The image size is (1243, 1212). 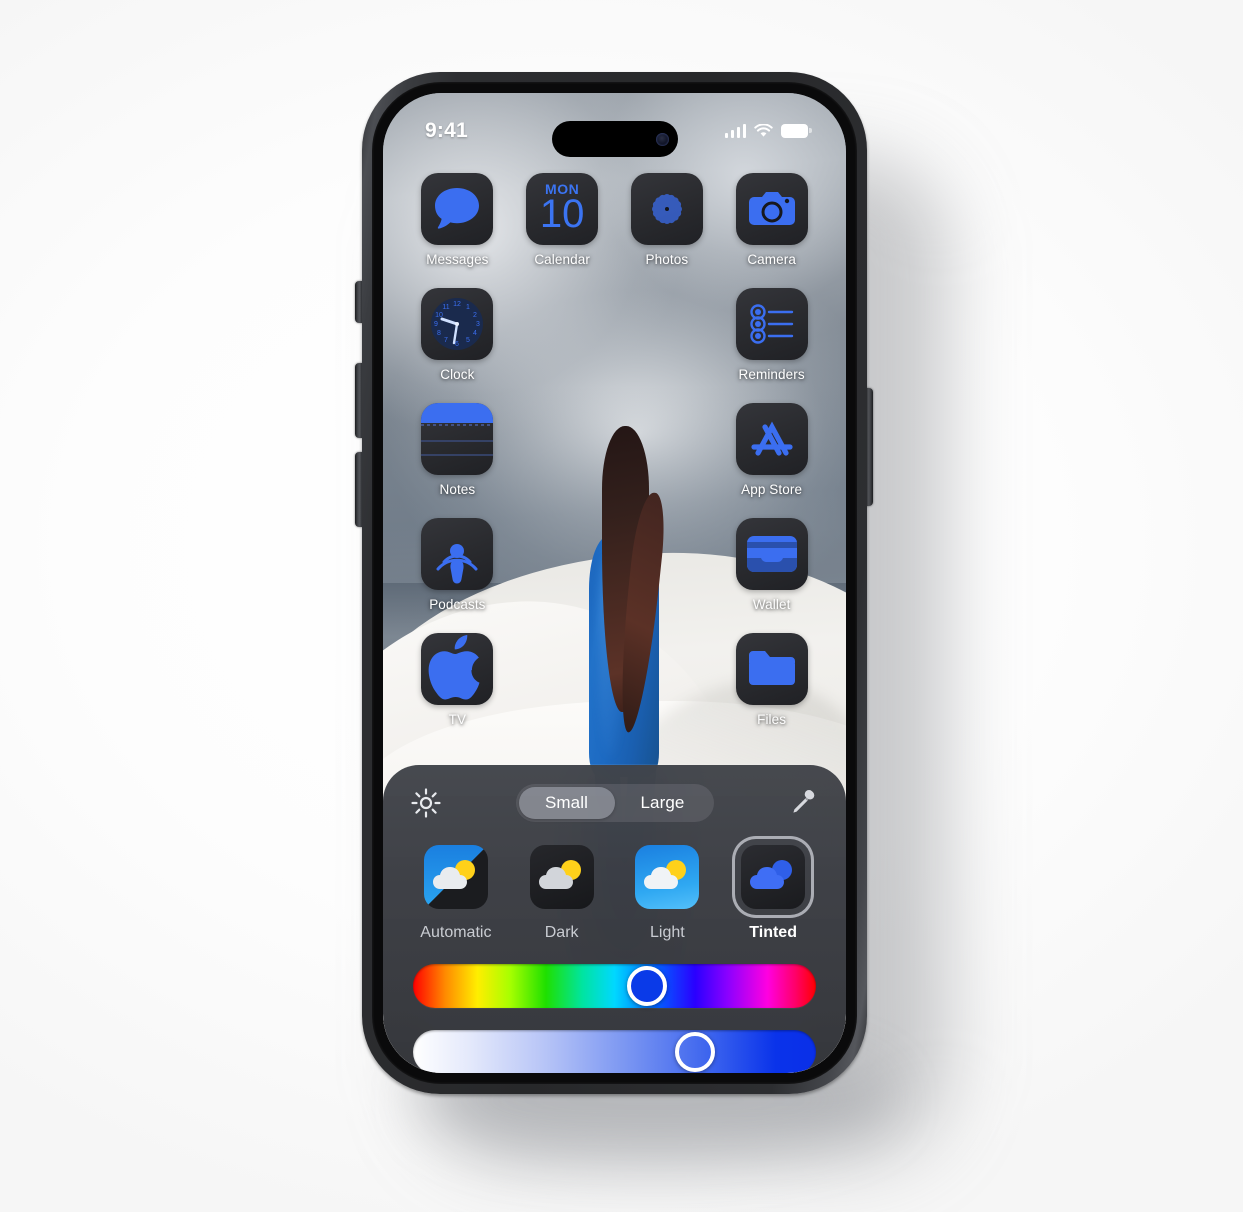 I want to click on appearance-label: Light, so click(x=667, y=932).